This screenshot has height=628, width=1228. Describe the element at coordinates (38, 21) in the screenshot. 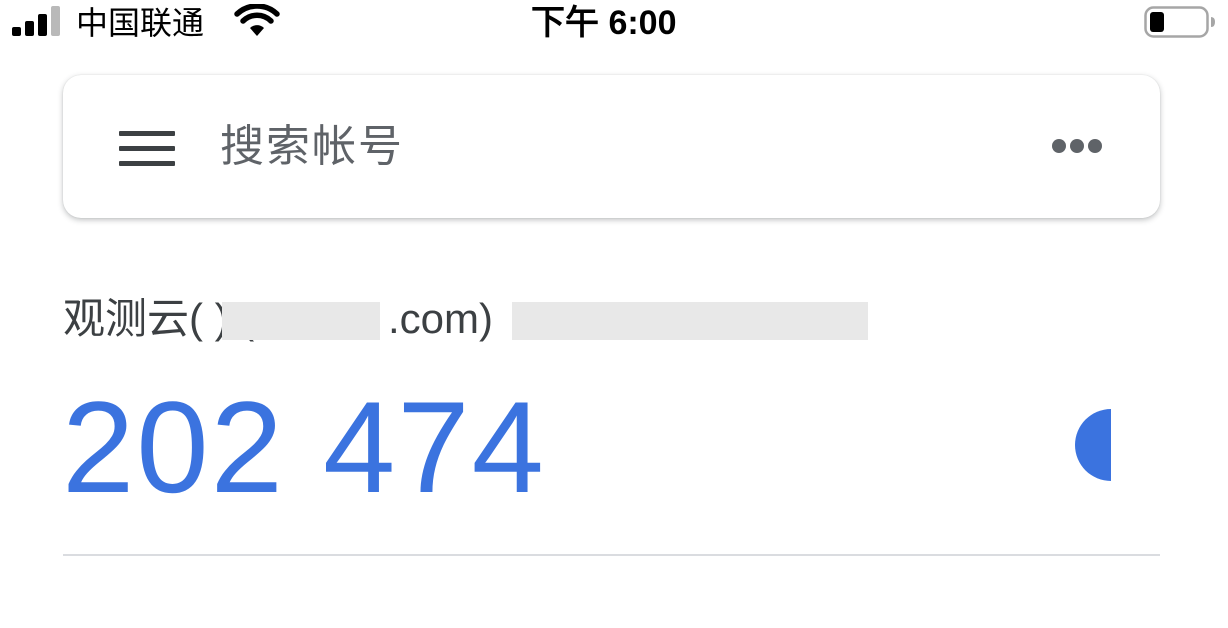

I see `cellular-signal-icon` at that location.